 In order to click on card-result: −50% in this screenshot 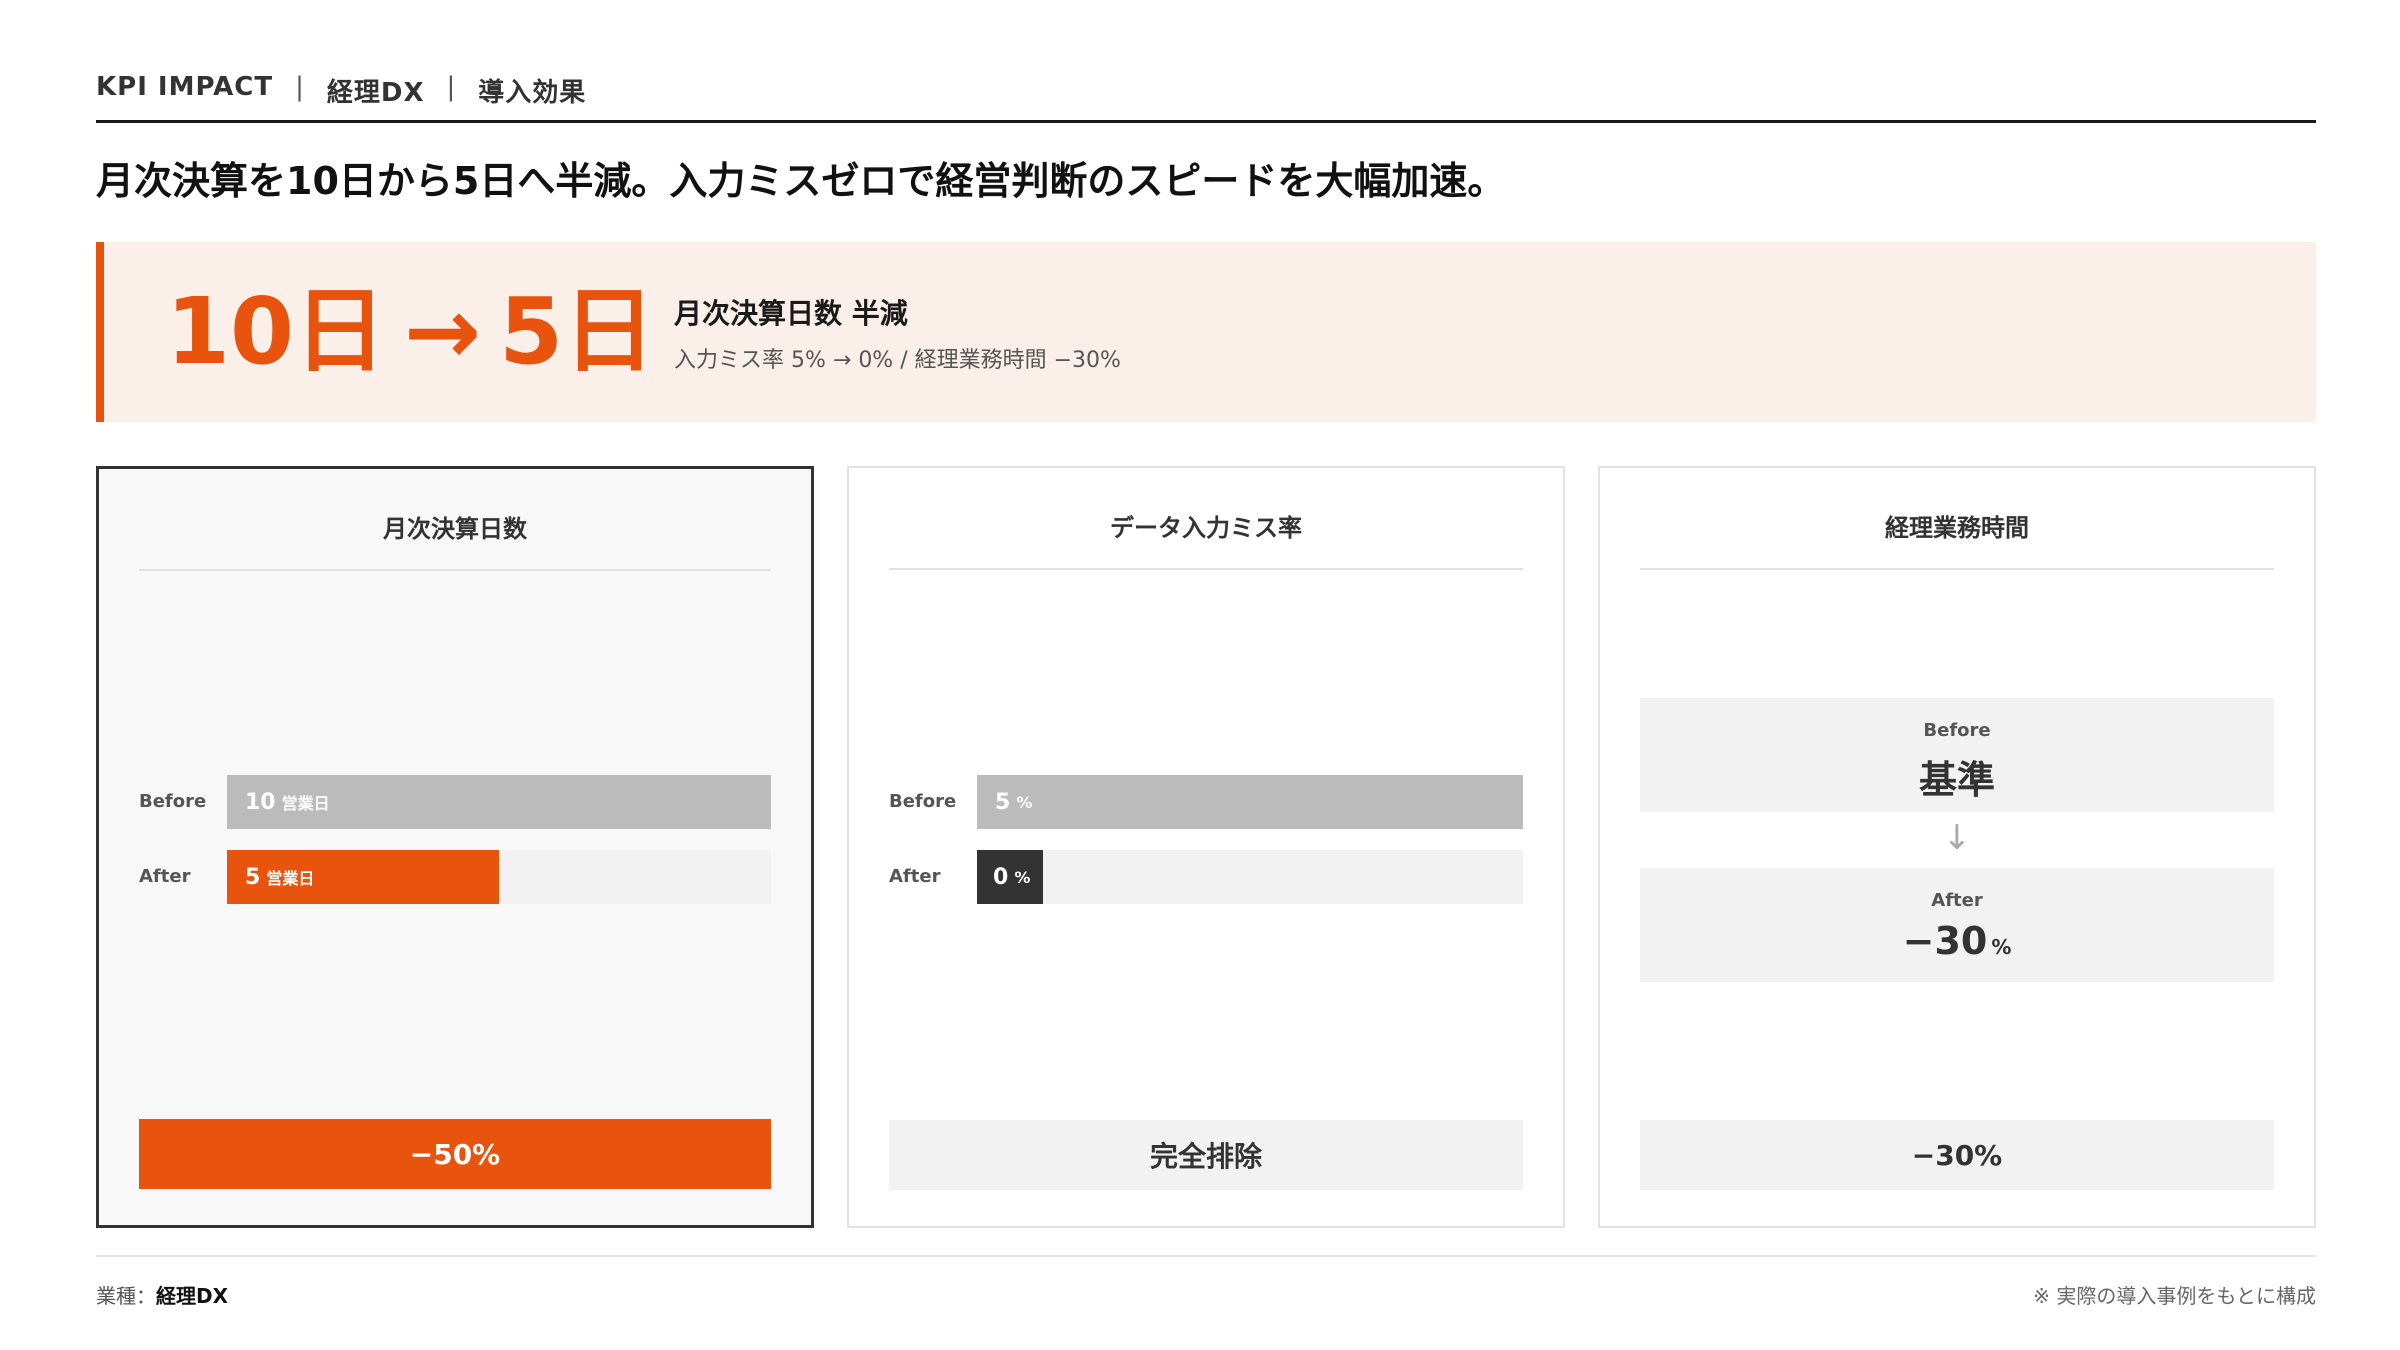, I will do `click(455, 1154)`.